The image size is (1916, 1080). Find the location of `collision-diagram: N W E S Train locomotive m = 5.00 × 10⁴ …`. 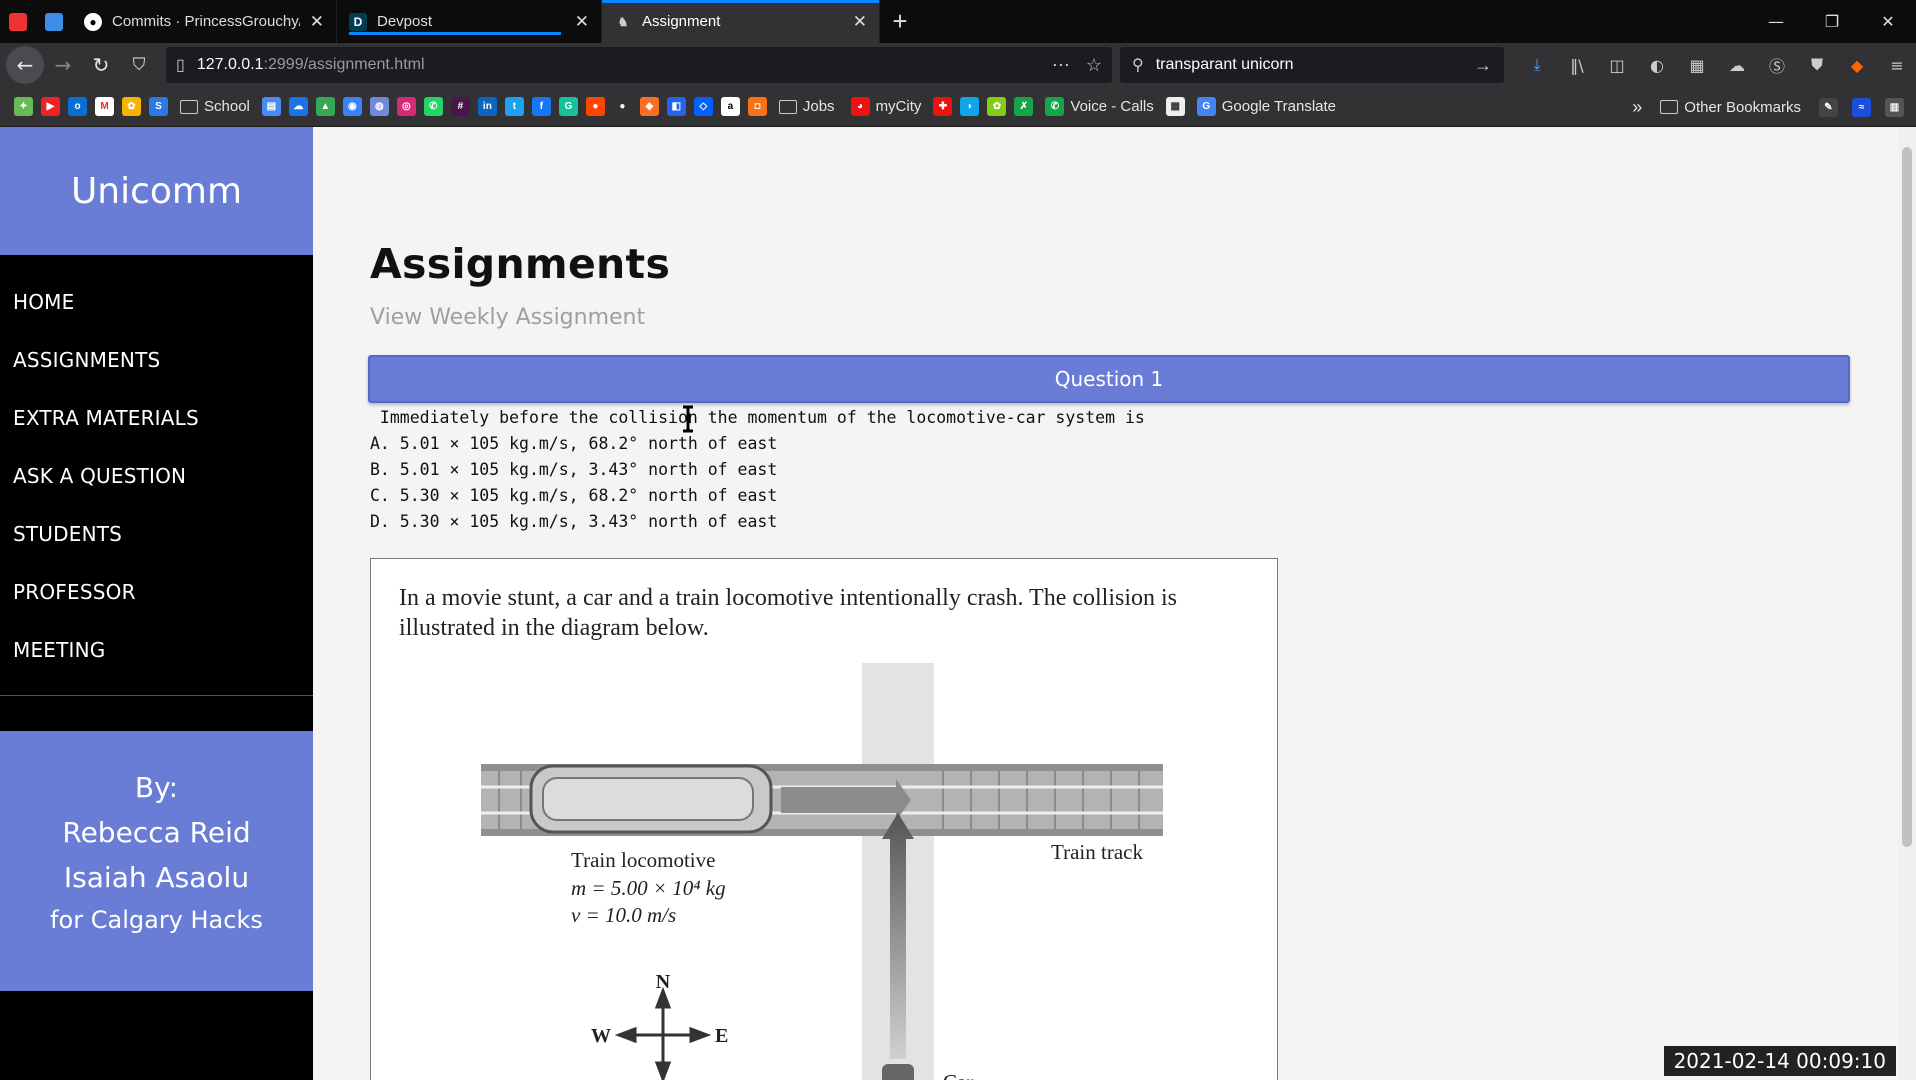

collision-diagram: N W E S Train locomotive m = 5.00 × 10⁴ … is located at coordinates (822, 871).